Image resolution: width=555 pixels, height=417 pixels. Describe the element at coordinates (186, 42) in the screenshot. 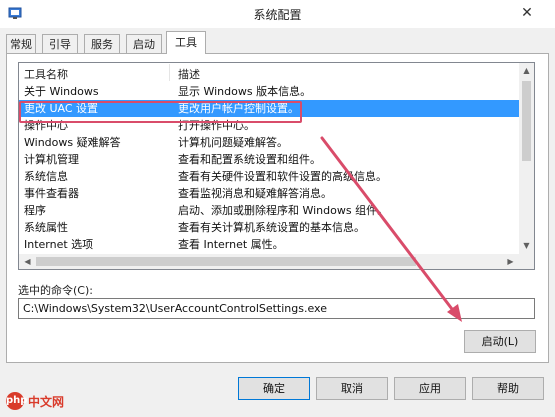

I see `tab-tools: 工具` at that location.